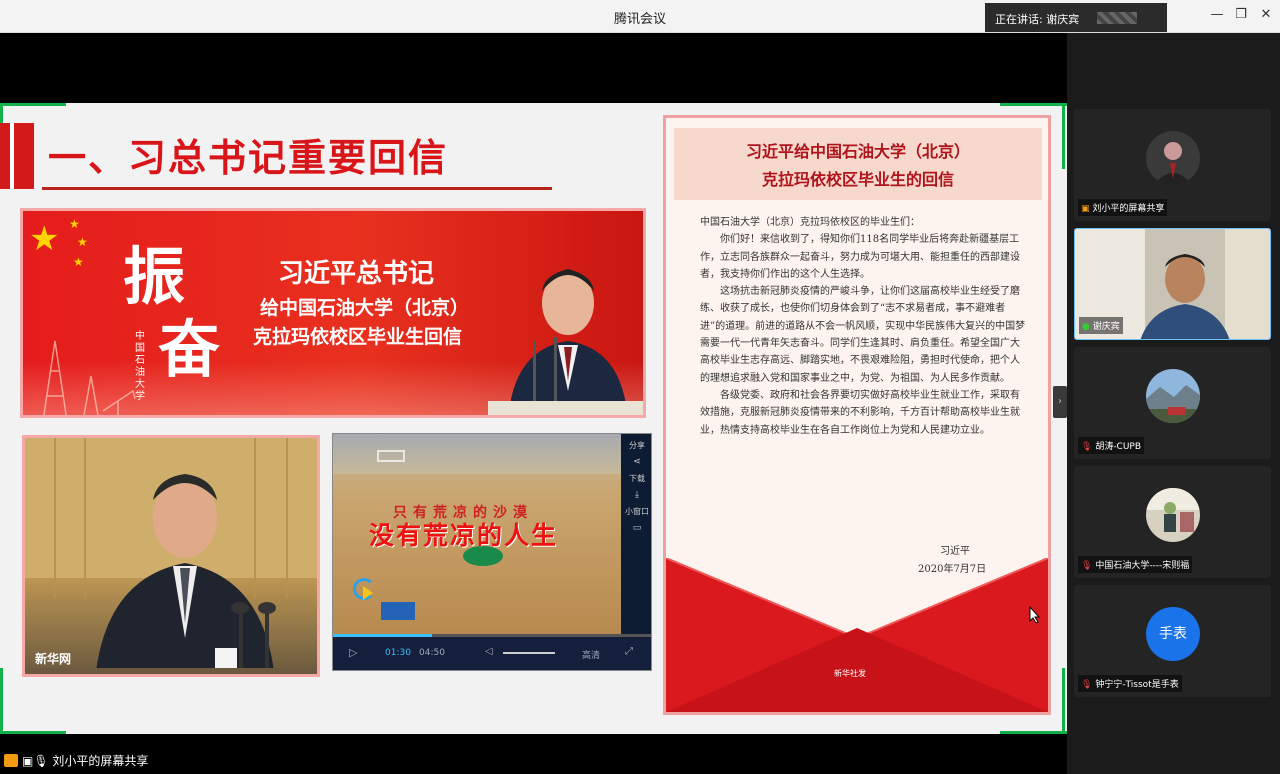 The image size is (1280, 774). What do you see at coordinates (358, 337) in the screenshot?
I see `banner-line-3: 克拉玛依校区毕业生回信` at bounding box center [358, 337].